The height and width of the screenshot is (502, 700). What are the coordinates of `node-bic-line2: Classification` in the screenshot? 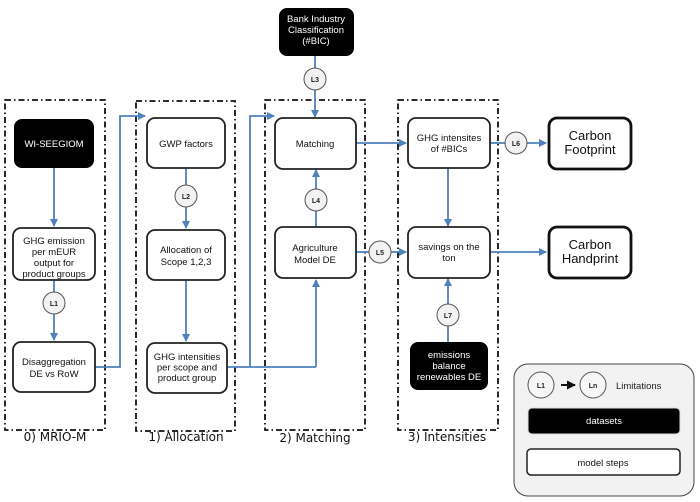 It's located at (316, 30).